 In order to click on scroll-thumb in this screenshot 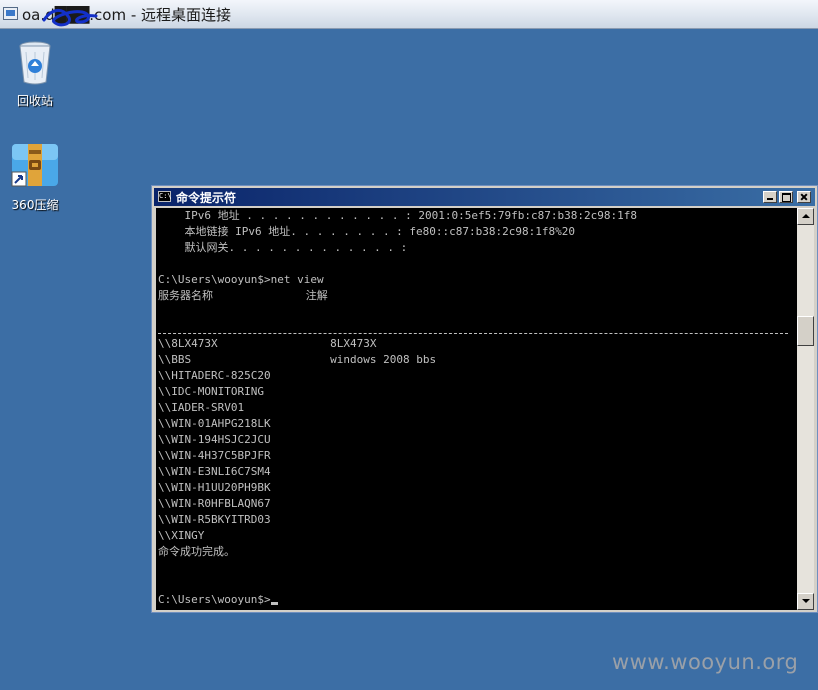, I will do `click(805, 331)`.